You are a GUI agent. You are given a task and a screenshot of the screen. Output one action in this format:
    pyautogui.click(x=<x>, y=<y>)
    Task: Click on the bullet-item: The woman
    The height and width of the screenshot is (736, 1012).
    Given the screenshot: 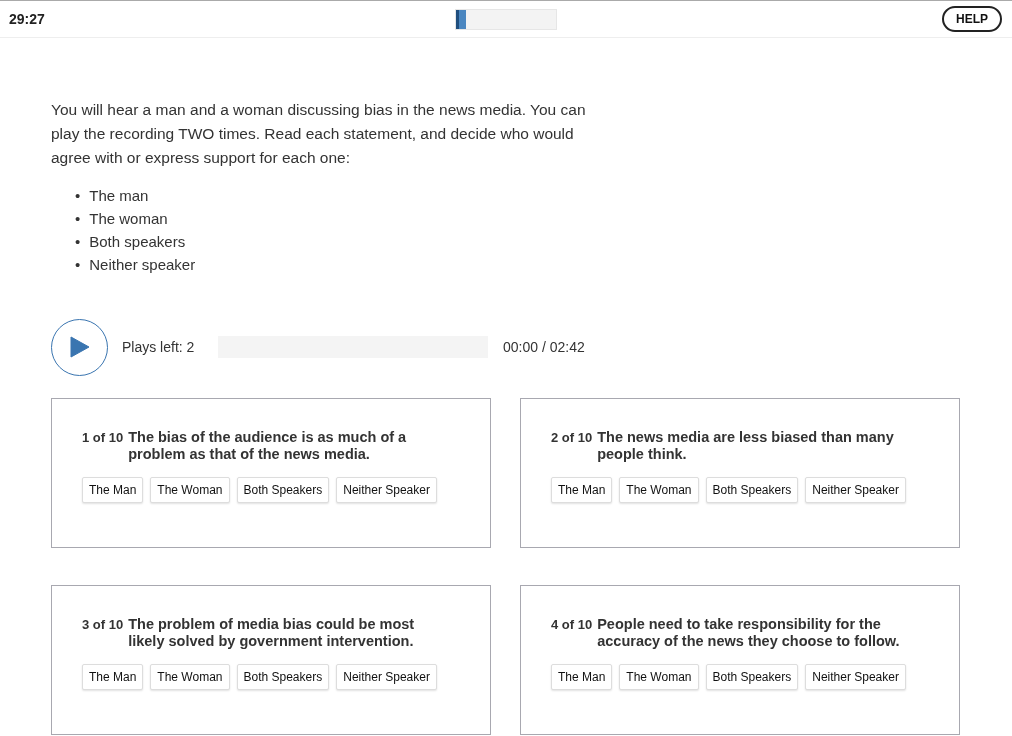 What is the action you would take?
    pyautogui.click(x=128, y=219)
    